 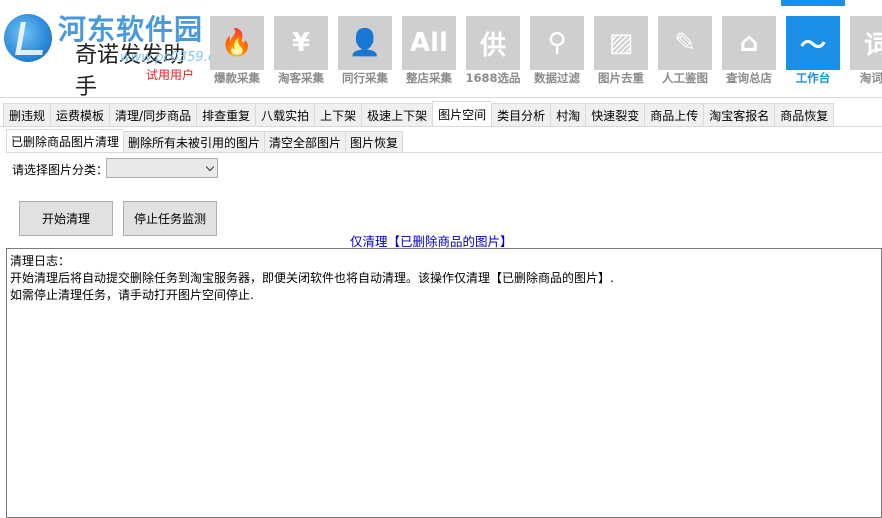 What do you see at coordinates (557, 43) in the screenshot?
I see `filter-icon: ⚲` at bounding box center [557, 43].